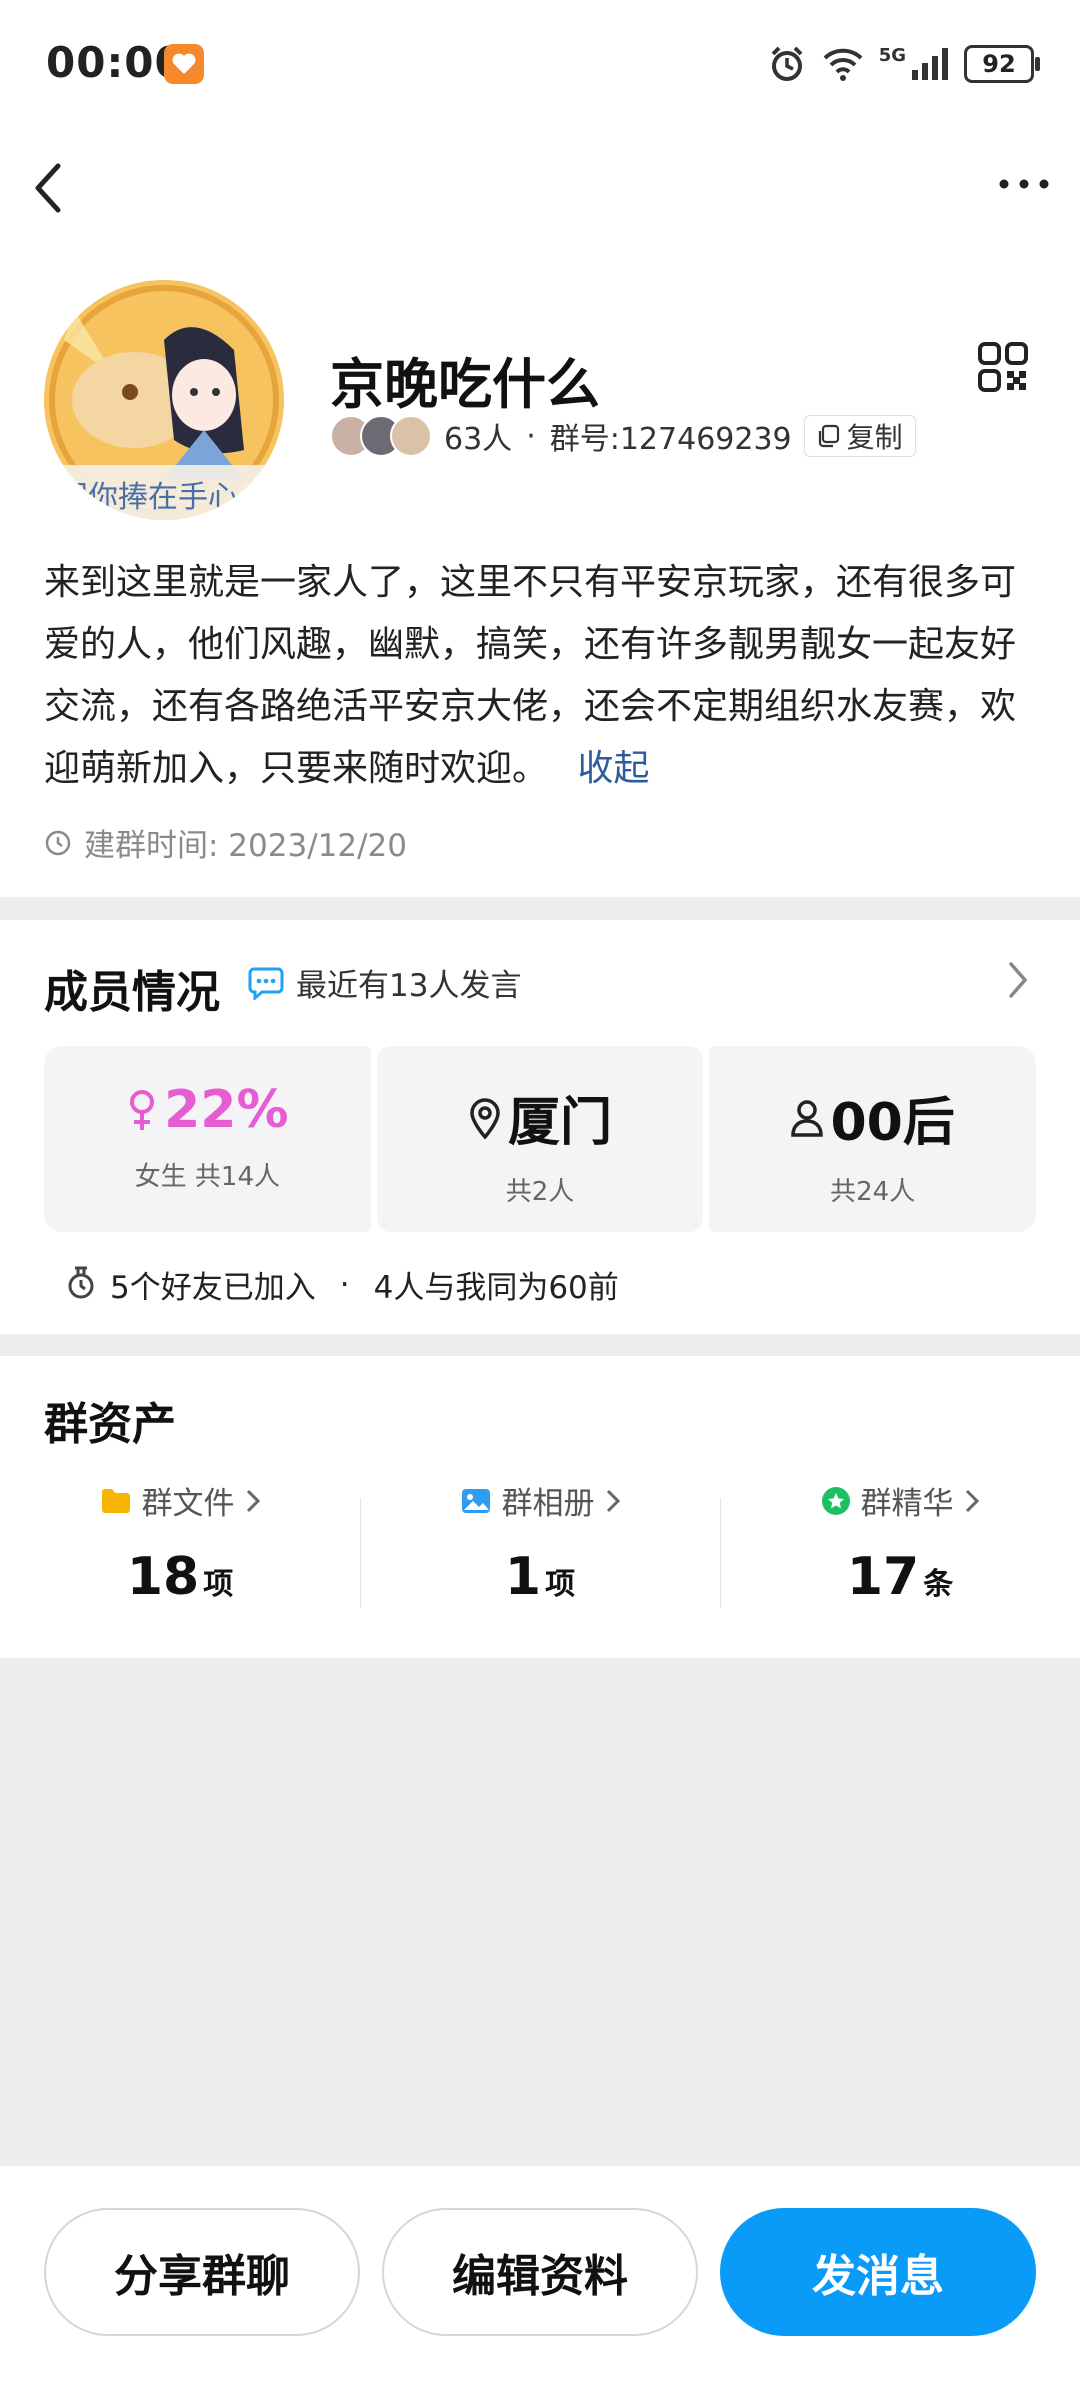 Image resolution: width=1080 pixels, height=2382 pixels. What do you see at coordinates (465, 384) in the screenshot?
I see `group-name: 京晚吃什么` at bounding box center [465, 384].